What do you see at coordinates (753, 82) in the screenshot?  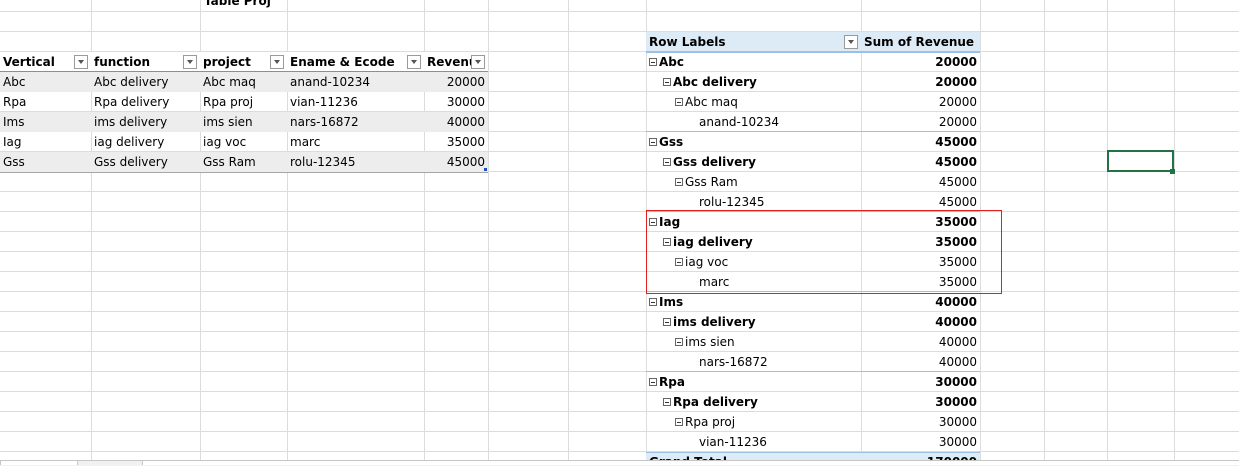 I see `pivot-row-label: Abc delivery` at bounding box center [753, 82].